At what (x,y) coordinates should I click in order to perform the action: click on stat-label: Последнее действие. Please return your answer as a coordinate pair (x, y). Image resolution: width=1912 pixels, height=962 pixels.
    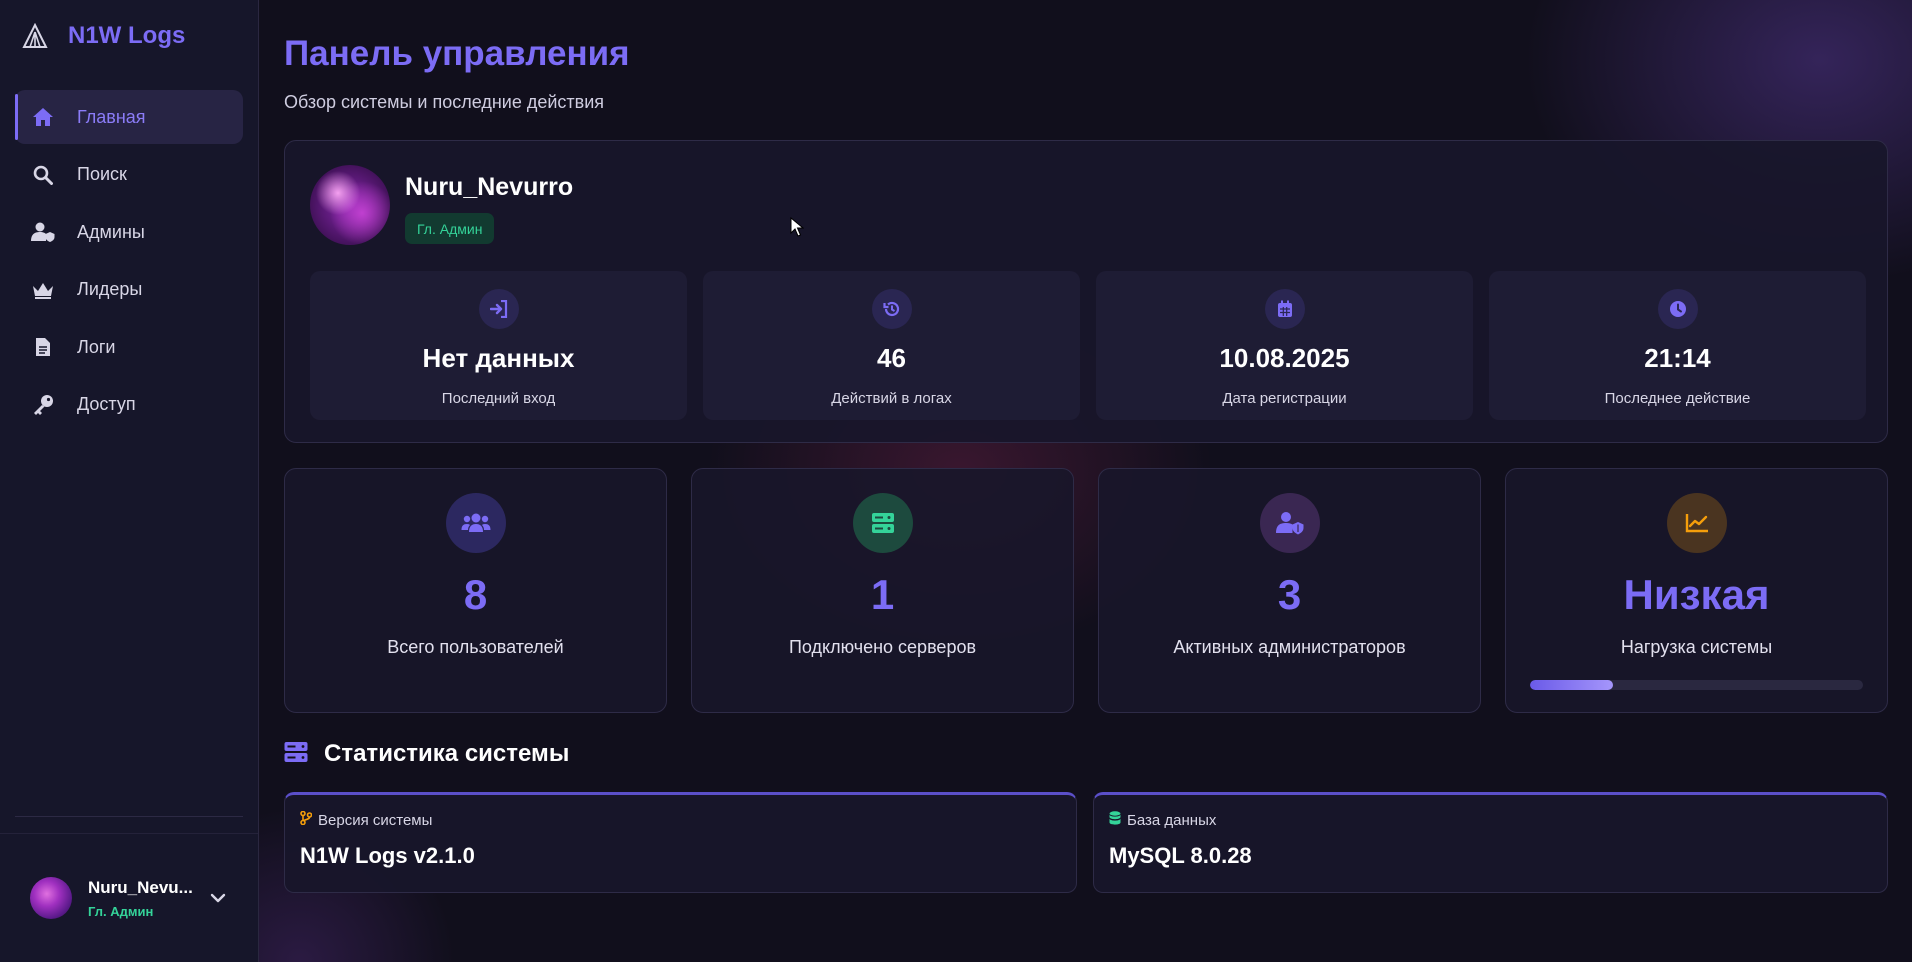
    Looking at the image, I should click on (1677, 398).